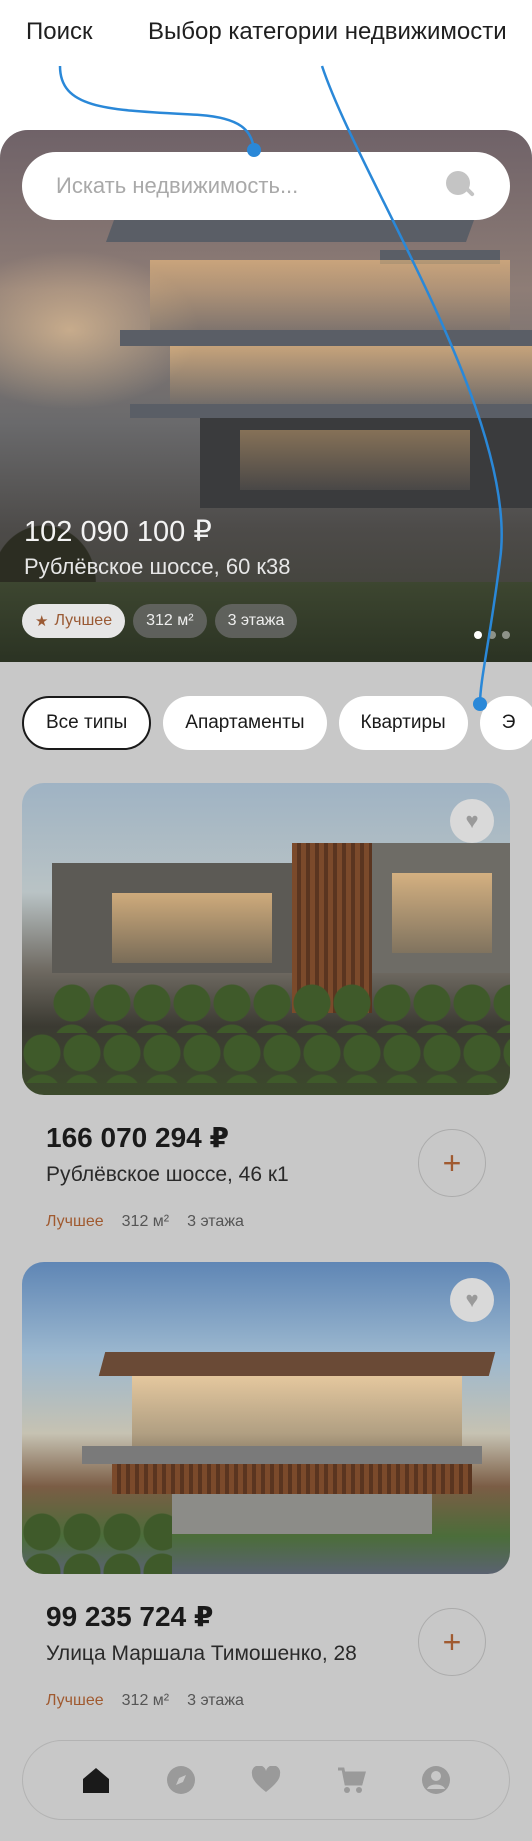  I want to click on hero-tags: ★ Лучшее 312 м² 3 этажа, so click(160, 621).